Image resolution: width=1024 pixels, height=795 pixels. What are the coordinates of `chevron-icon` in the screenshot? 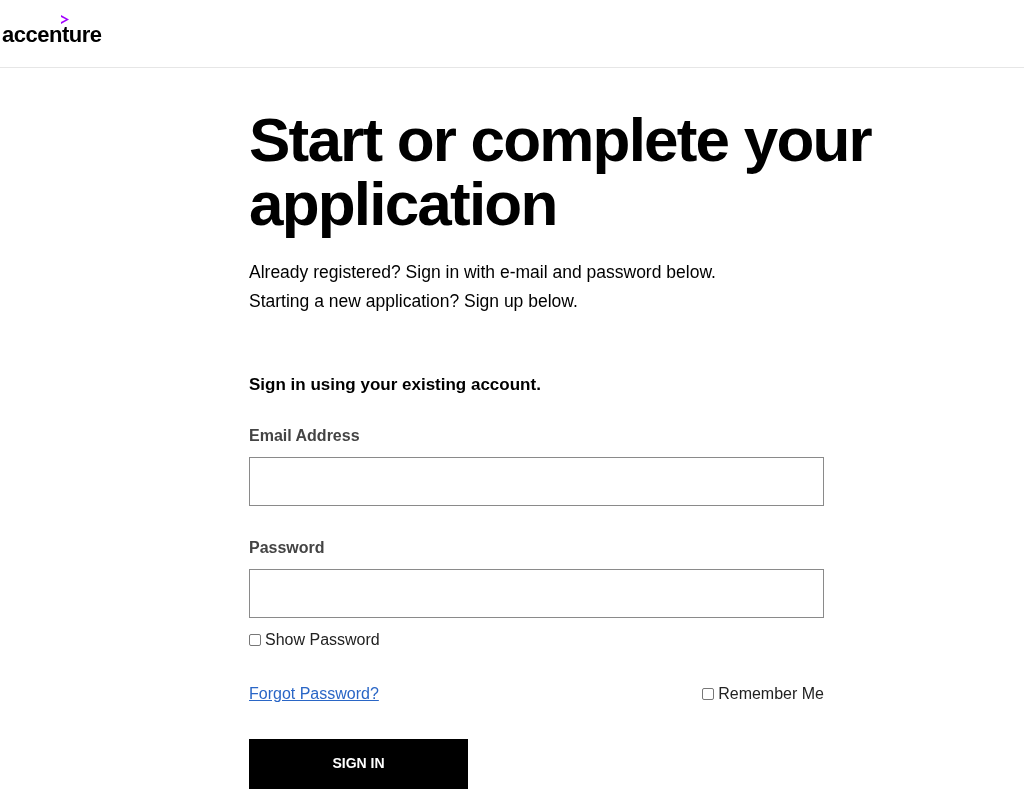 It's located at (65, 19).